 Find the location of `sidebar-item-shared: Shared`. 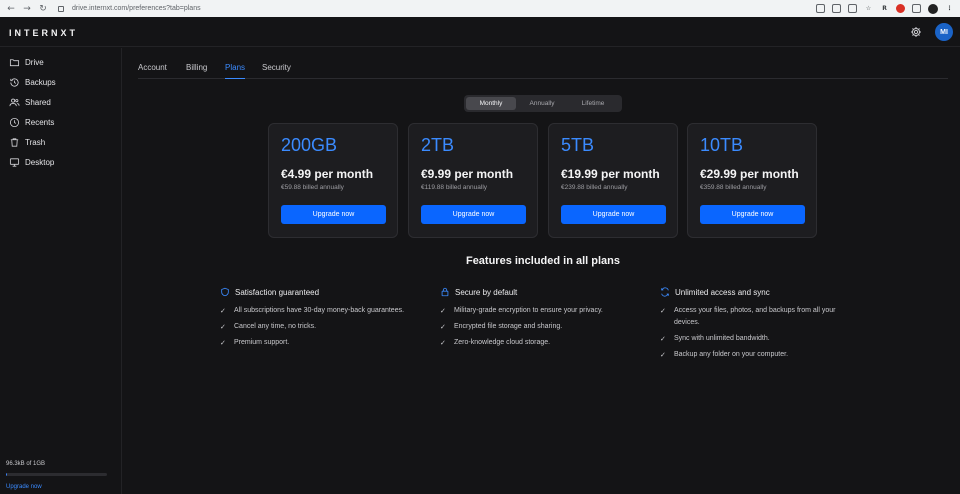

sidebar-item-shared: Shared is located at coordinates (30, 102).